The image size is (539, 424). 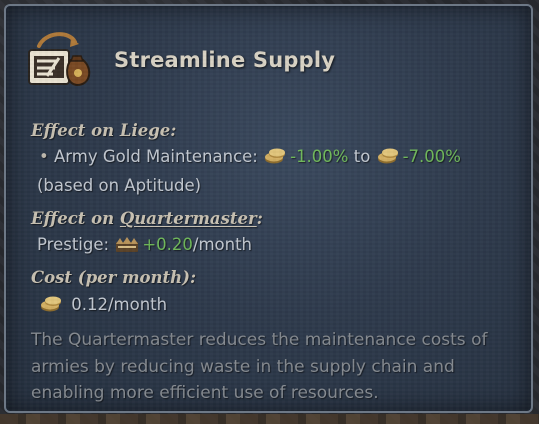 I want to click on quartermaster-link: Quartermaster, so click(x=188, y=218).